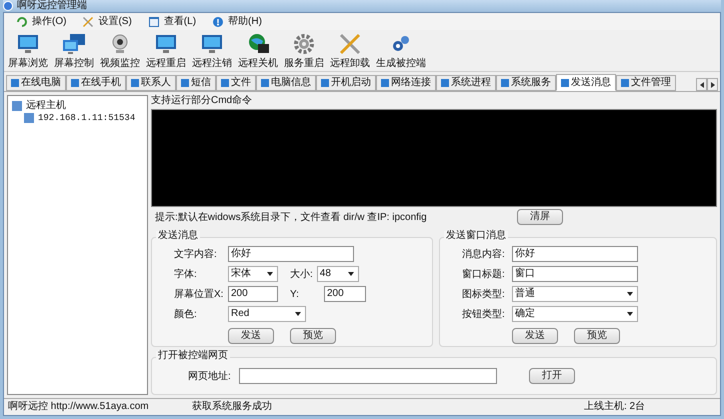 The height and width of the screenshot is (419, 724). What do you see at coordinates (337, 274) in the screenshot?
I see `dropdown: 48` at bounding box center [337, 274].